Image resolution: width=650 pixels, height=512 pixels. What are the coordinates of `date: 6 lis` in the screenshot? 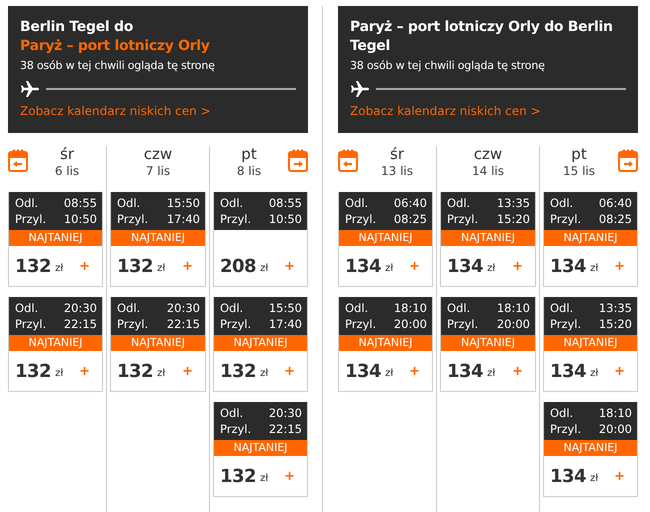 It's located at (67, 171).